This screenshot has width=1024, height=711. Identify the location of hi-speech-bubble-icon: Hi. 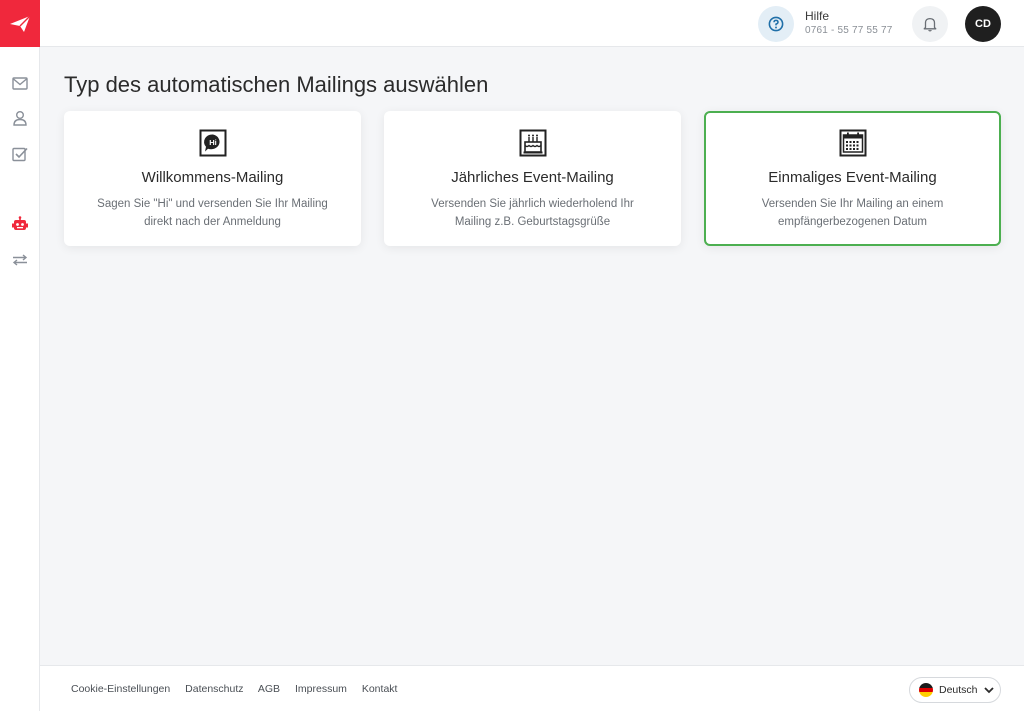
(212, 143).